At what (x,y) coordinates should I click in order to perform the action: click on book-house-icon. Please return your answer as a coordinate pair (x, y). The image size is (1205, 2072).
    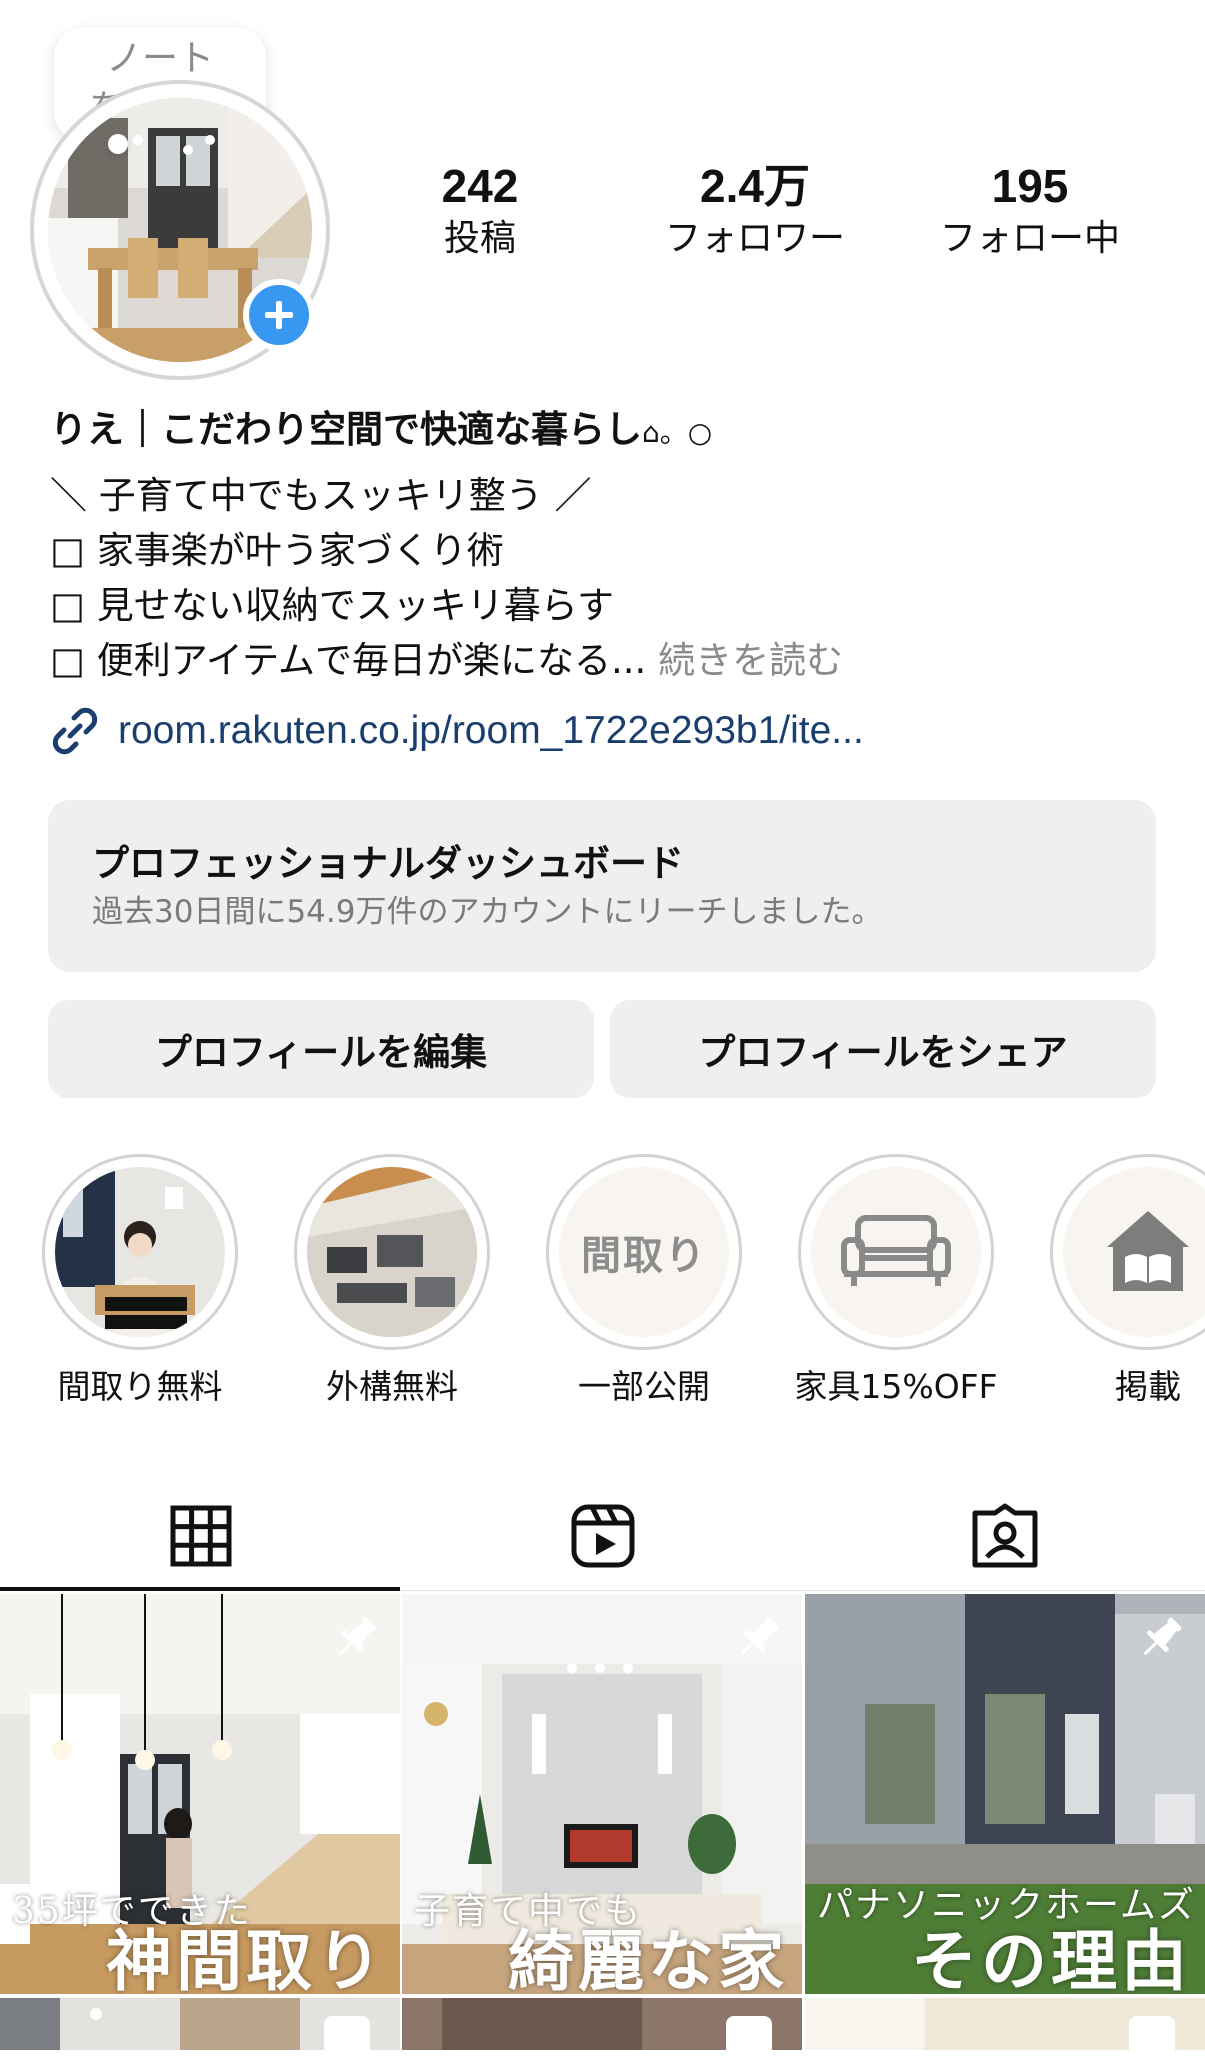
    Looking at the image, I should click on (1148, 1251).